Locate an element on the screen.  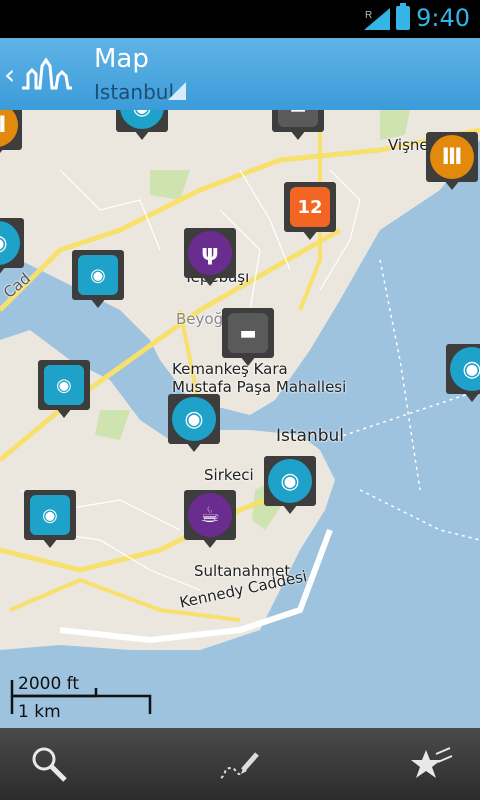
page-title: Map is located at coordinates (121, 59).